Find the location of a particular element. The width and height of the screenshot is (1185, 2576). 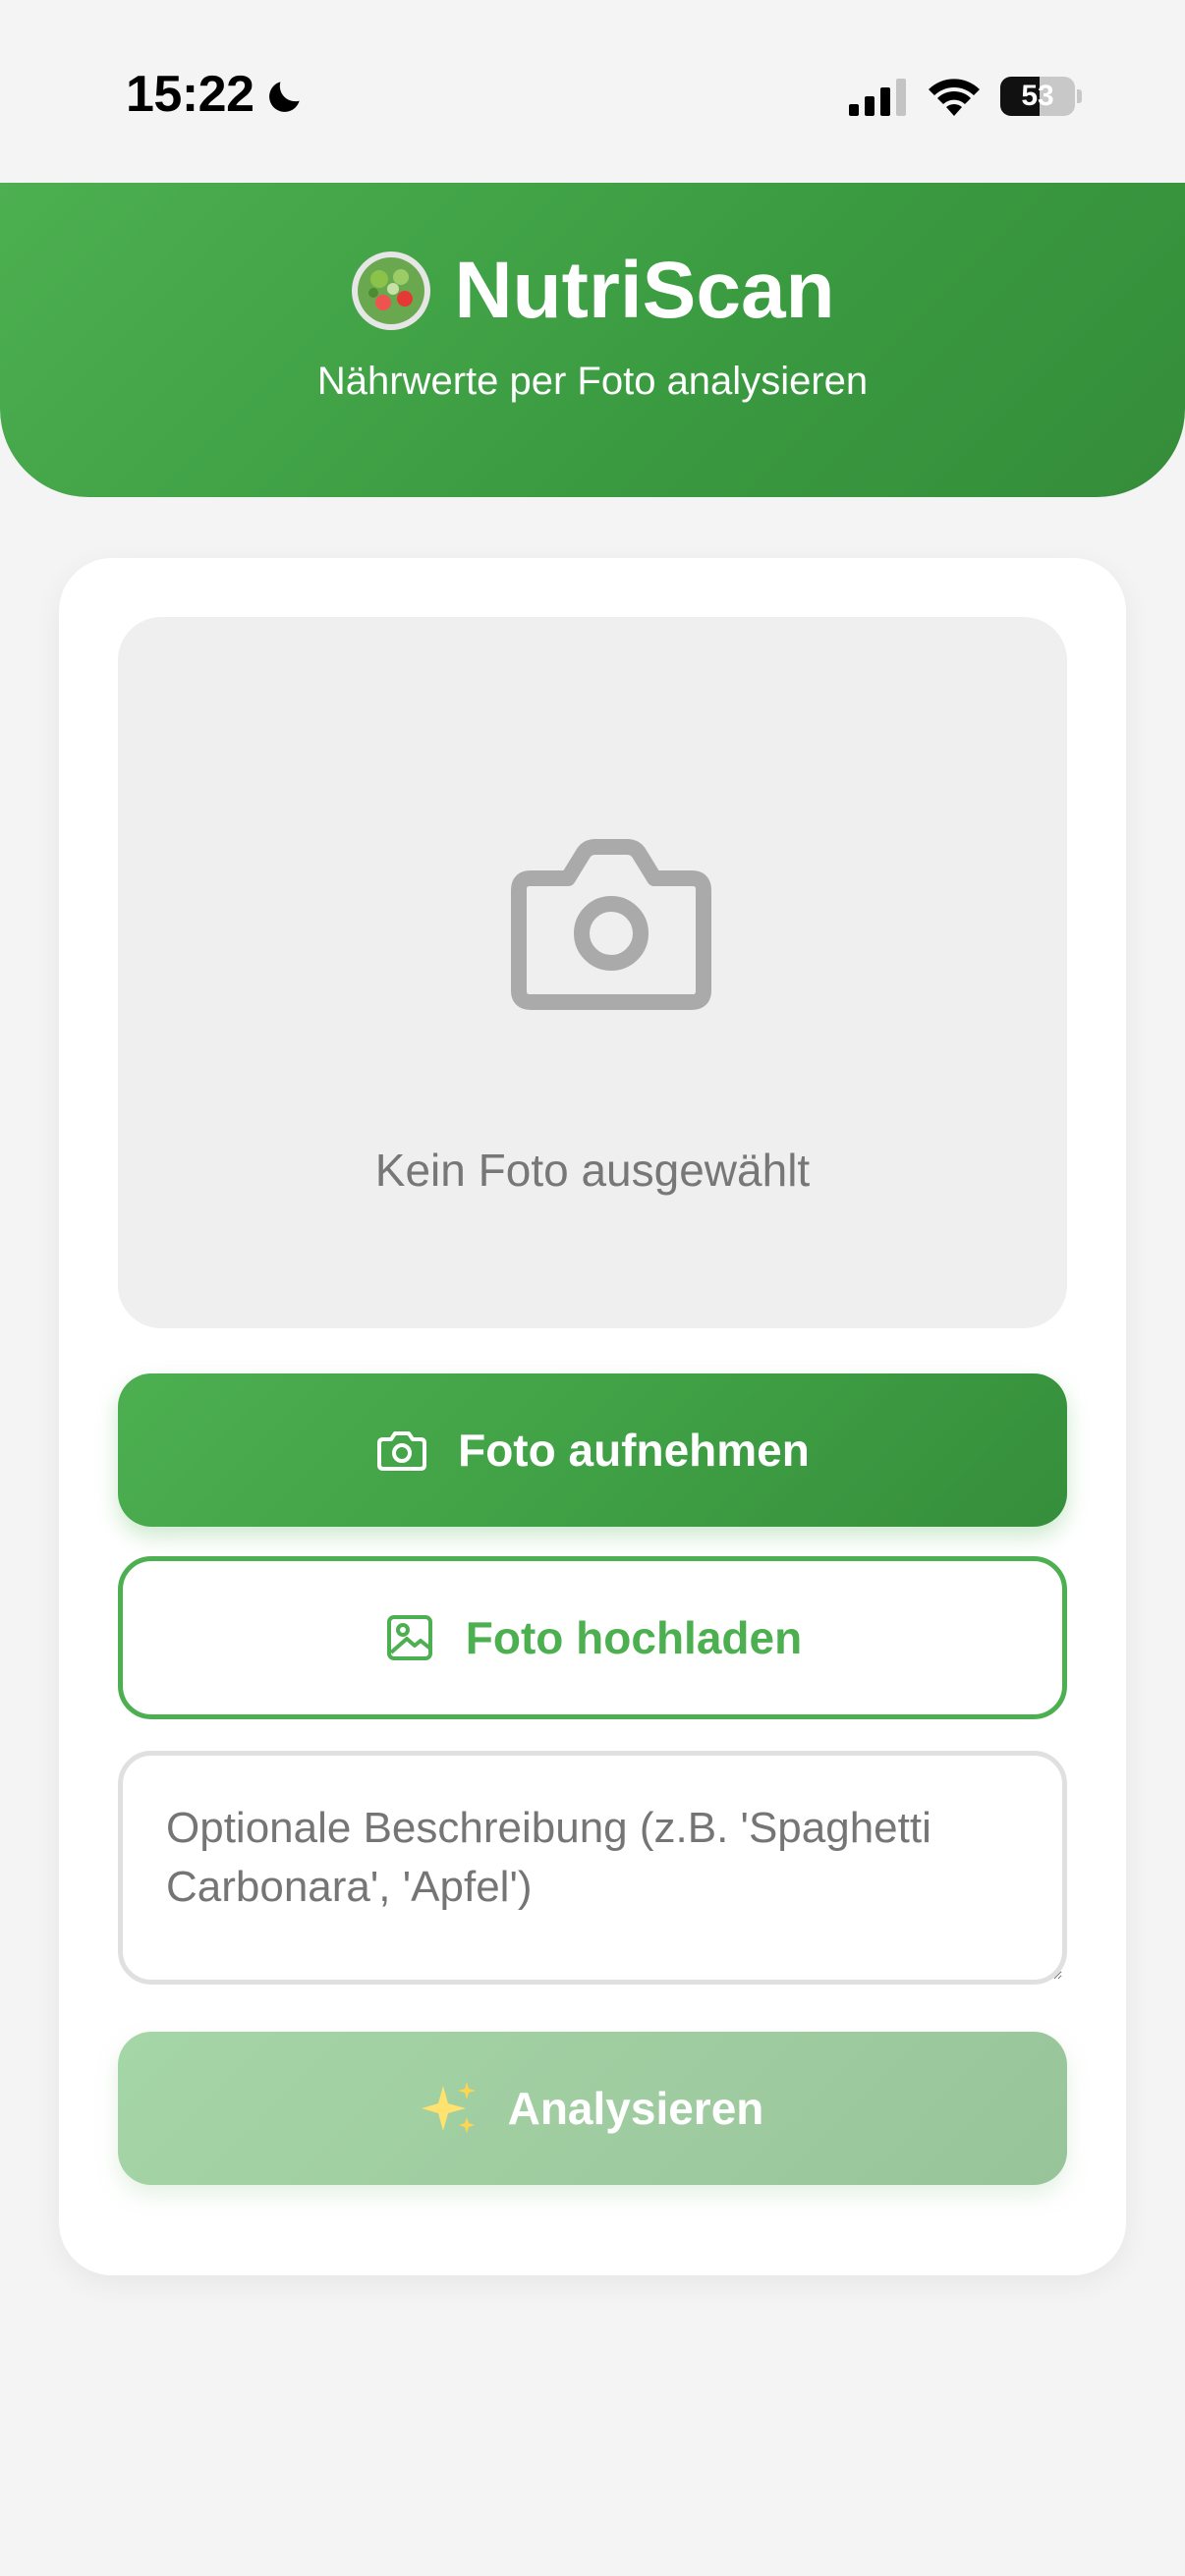

upload-photo-button: Foto hochladen is located at coordinates (592, 1637).